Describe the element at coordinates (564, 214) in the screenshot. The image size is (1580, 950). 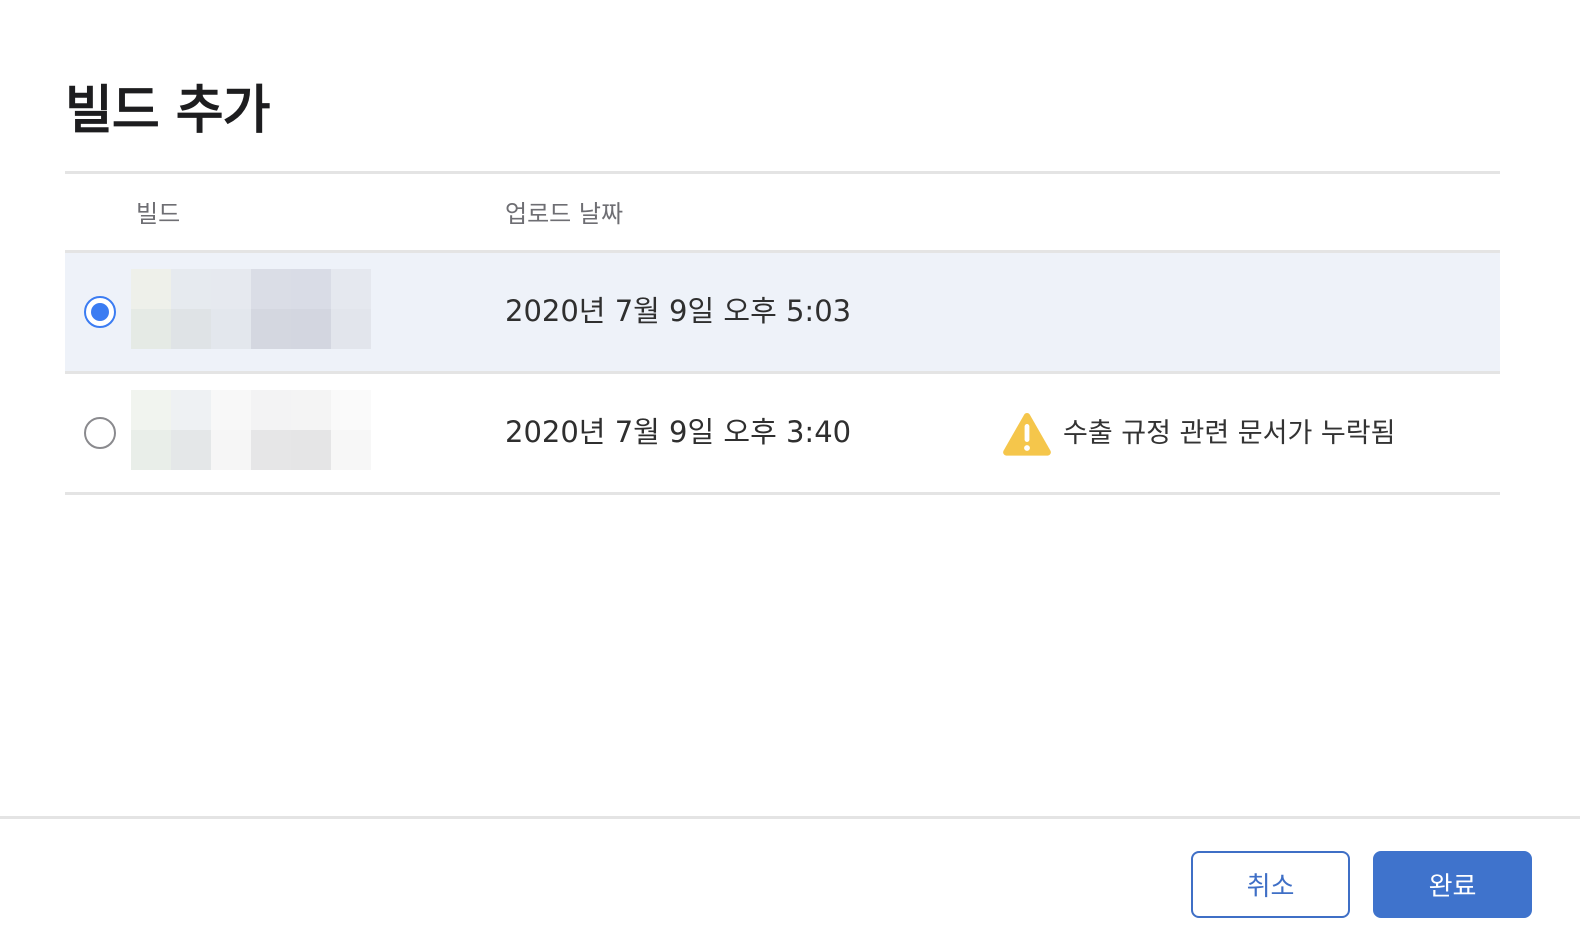
I see `column-header-upload-date: 업로드 날짜` at that location.